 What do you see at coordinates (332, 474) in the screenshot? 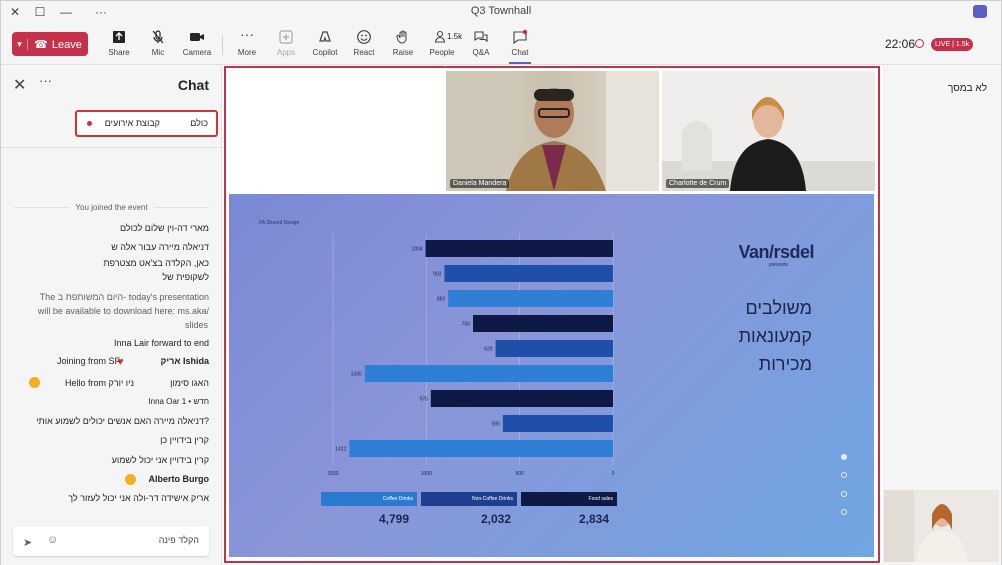
I see `x-tick-label: 1500` at bounding box center [332, 474].